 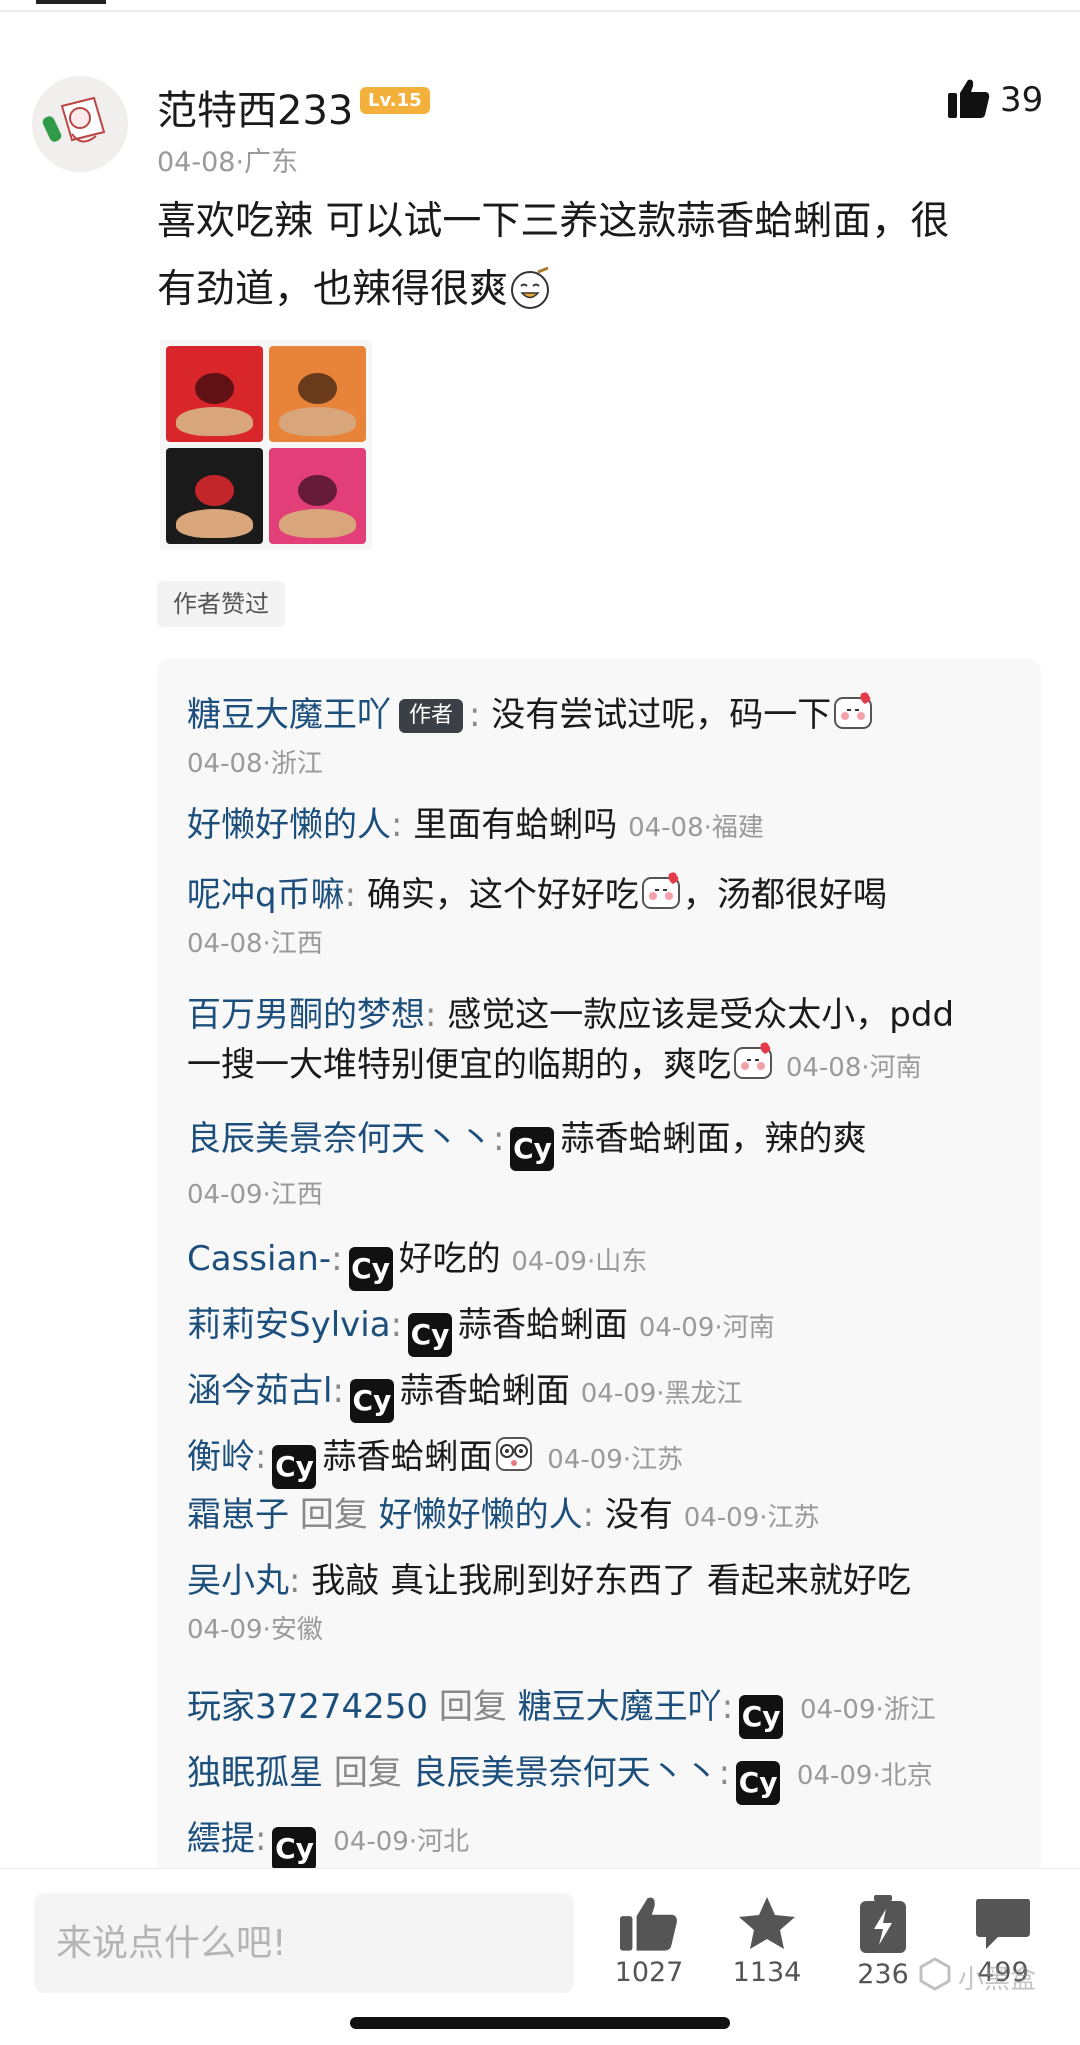 What do you see at coordinates (620, 1707) in the screenshot?
I see `reply-target: 糖豆大魔王吖` at bounding box center [620, 1707].